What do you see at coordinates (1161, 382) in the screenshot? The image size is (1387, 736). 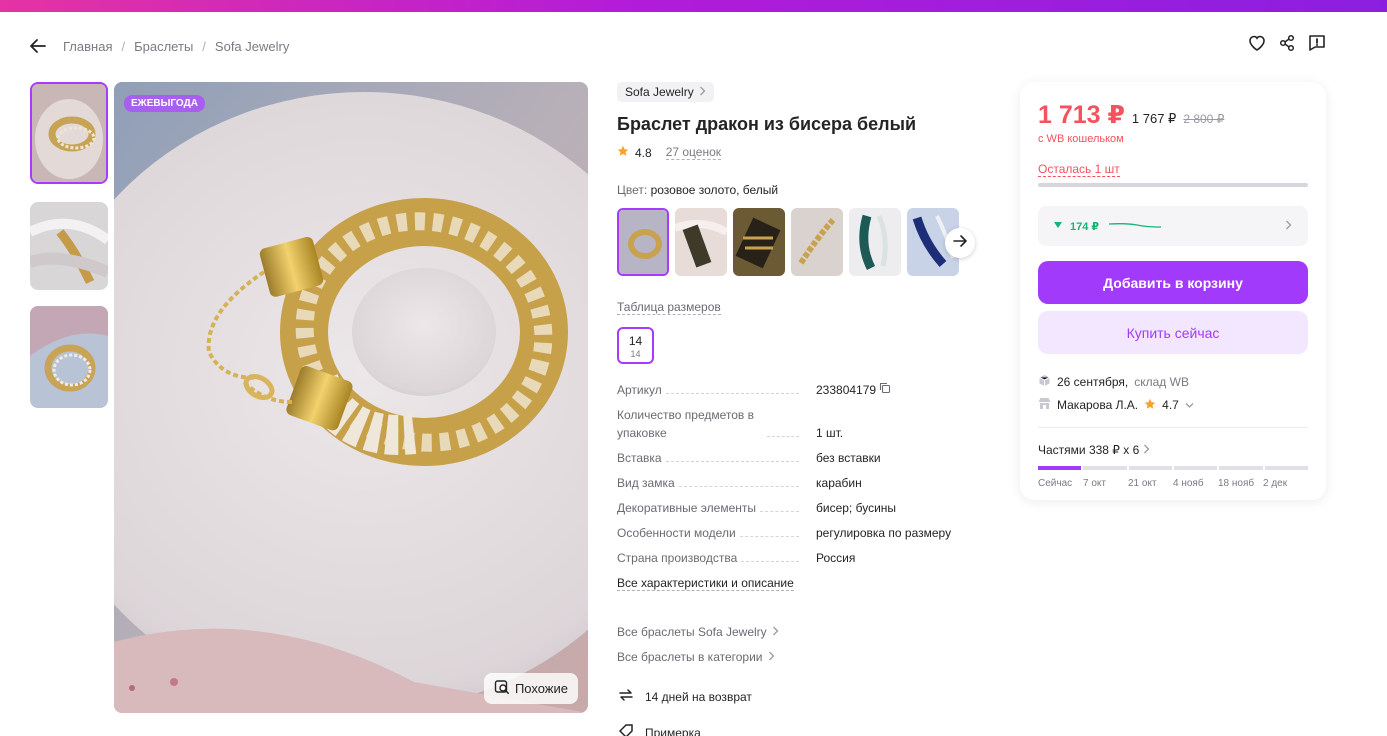 I see `delivery-place: склад WB` at bounding box center [1161, 382].